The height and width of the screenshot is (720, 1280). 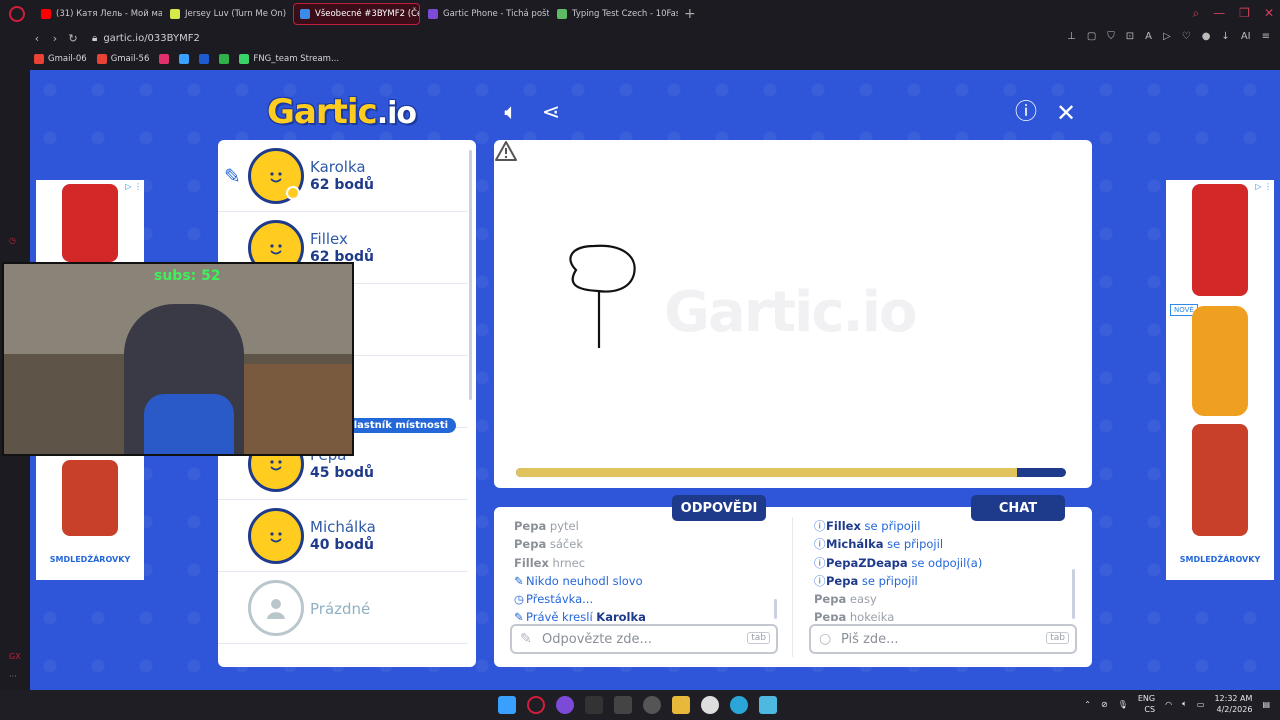 What do you see at coordinates (73, 38) in the screenshot?
I see `reload-button: ↻` at bounding box center [73, 38].